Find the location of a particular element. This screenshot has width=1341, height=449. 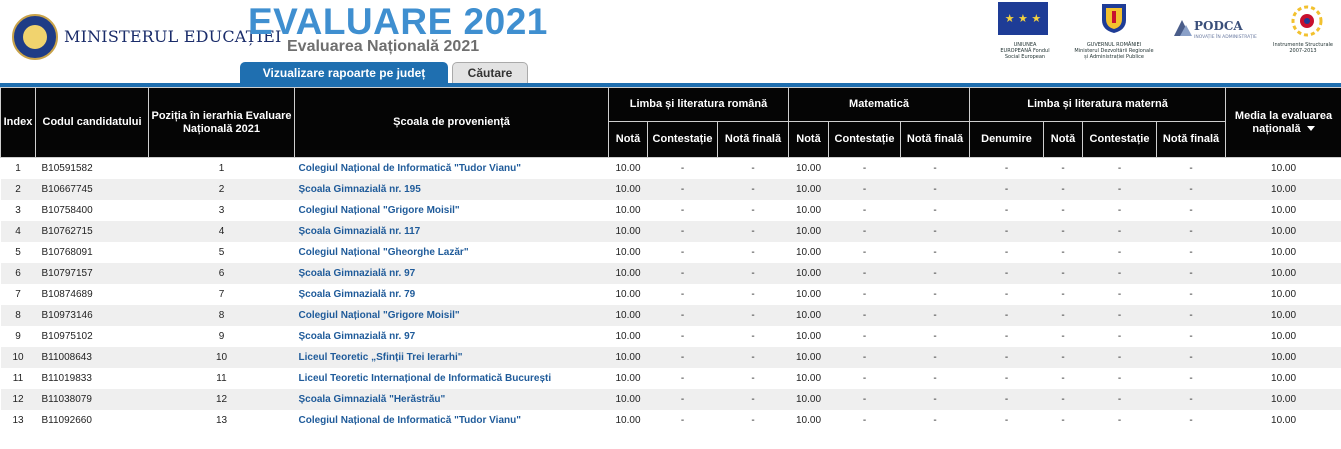

cell-index: 13 is located at coordinates (18, 420).